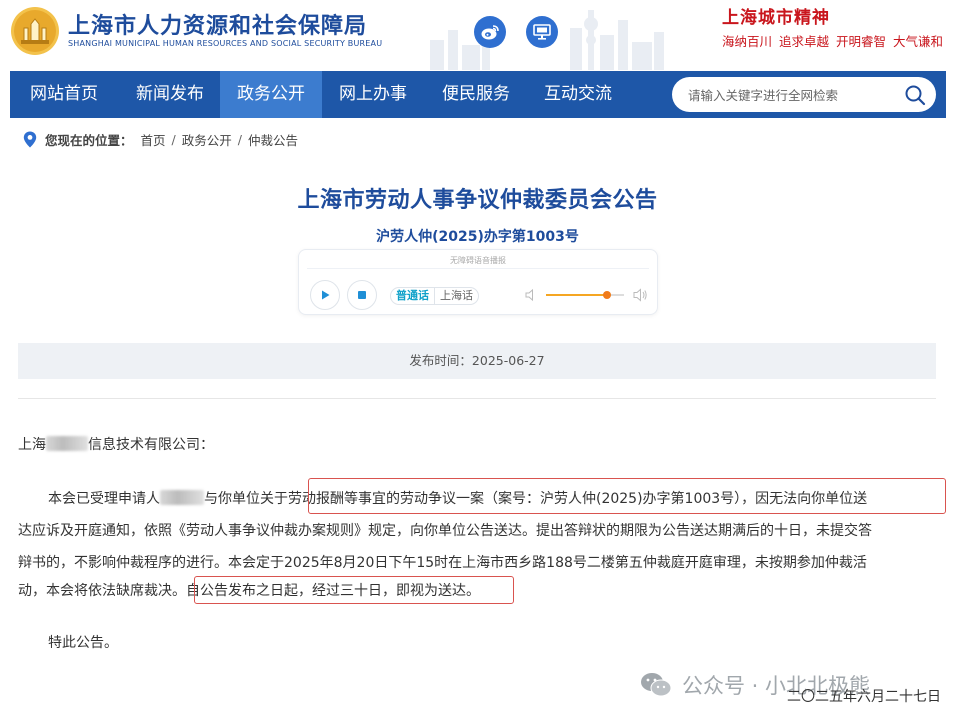 This screenshot has width=955, height=726. What do you see at coordinates (918, 41) in the screenshot?
I see `slogan: 大气谦和` at bounding box center [918, 41].